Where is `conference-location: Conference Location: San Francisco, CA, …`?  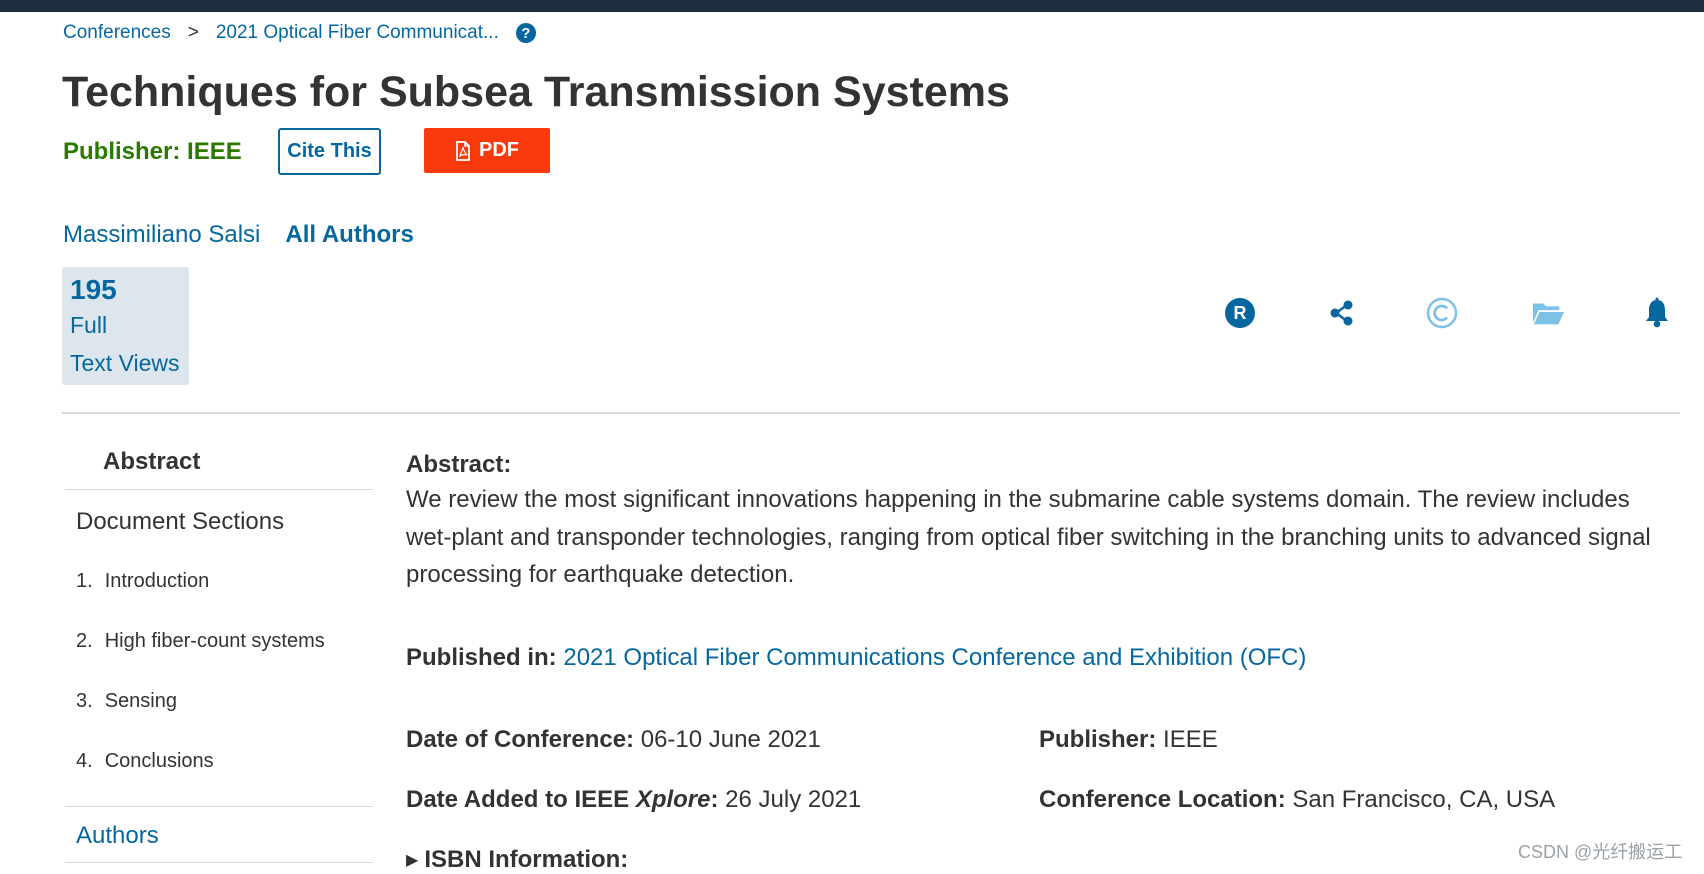 conference-location: Conference Location: San Francisco, CA, … is located at coordinates (1297, 800).